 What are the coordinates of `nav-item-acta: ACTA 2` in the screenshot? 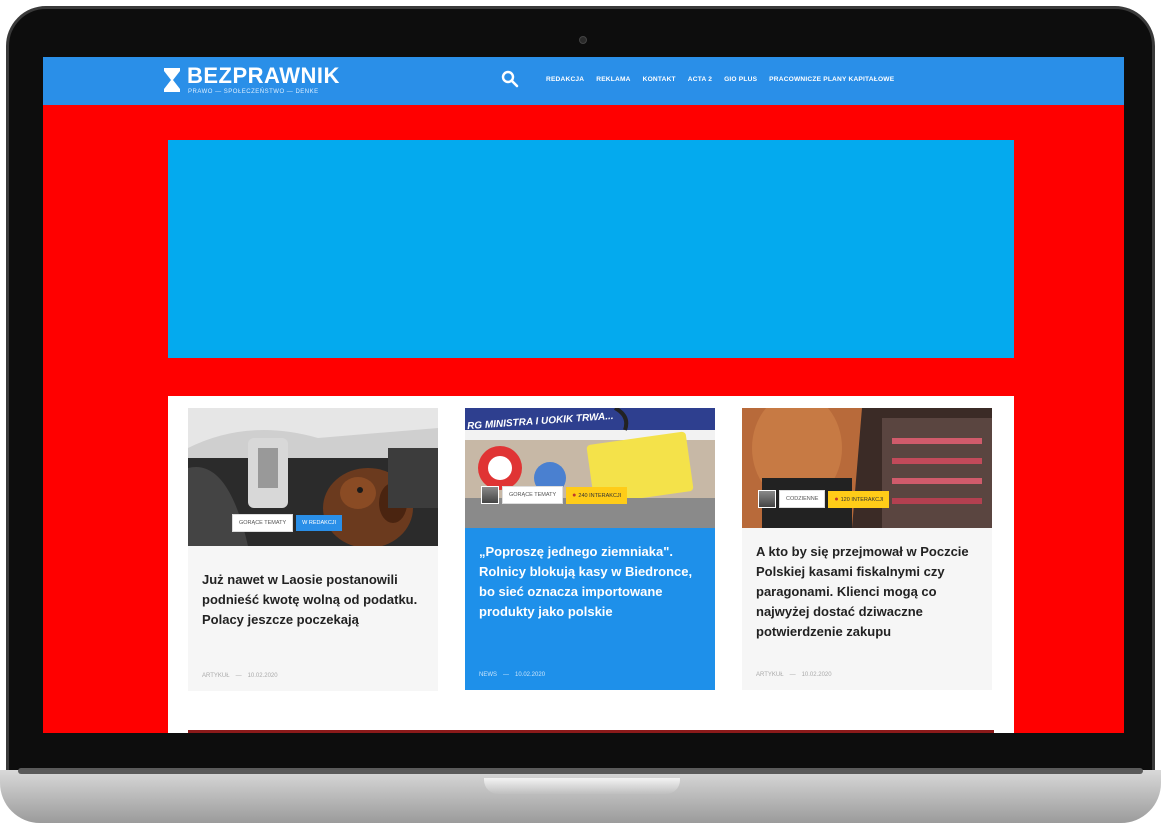 It's located at (700, 79).